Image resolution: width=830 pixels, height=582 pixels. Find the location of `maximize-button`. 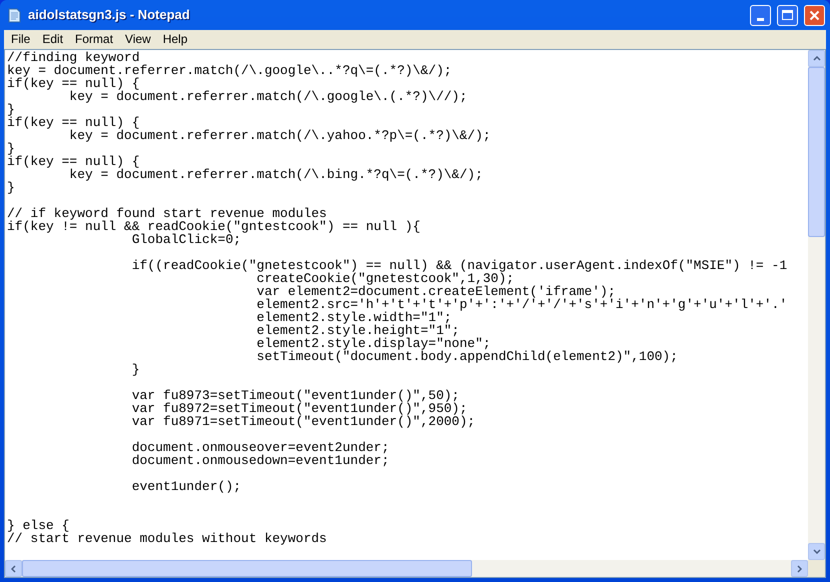

maximize-button is located at coordinates (787, 15).